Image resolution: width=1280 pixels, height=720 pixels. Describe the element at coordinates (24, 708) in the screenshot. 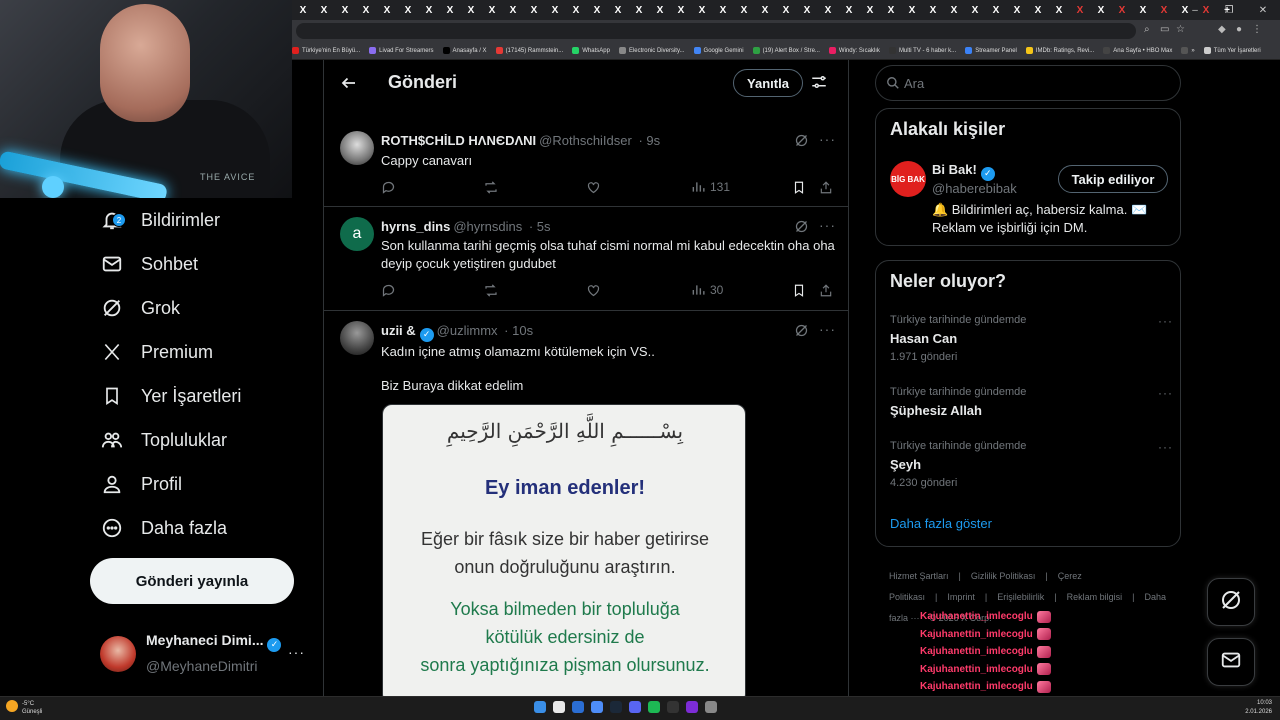

I see `weather-widget: -5°C Güneşli` at that location.